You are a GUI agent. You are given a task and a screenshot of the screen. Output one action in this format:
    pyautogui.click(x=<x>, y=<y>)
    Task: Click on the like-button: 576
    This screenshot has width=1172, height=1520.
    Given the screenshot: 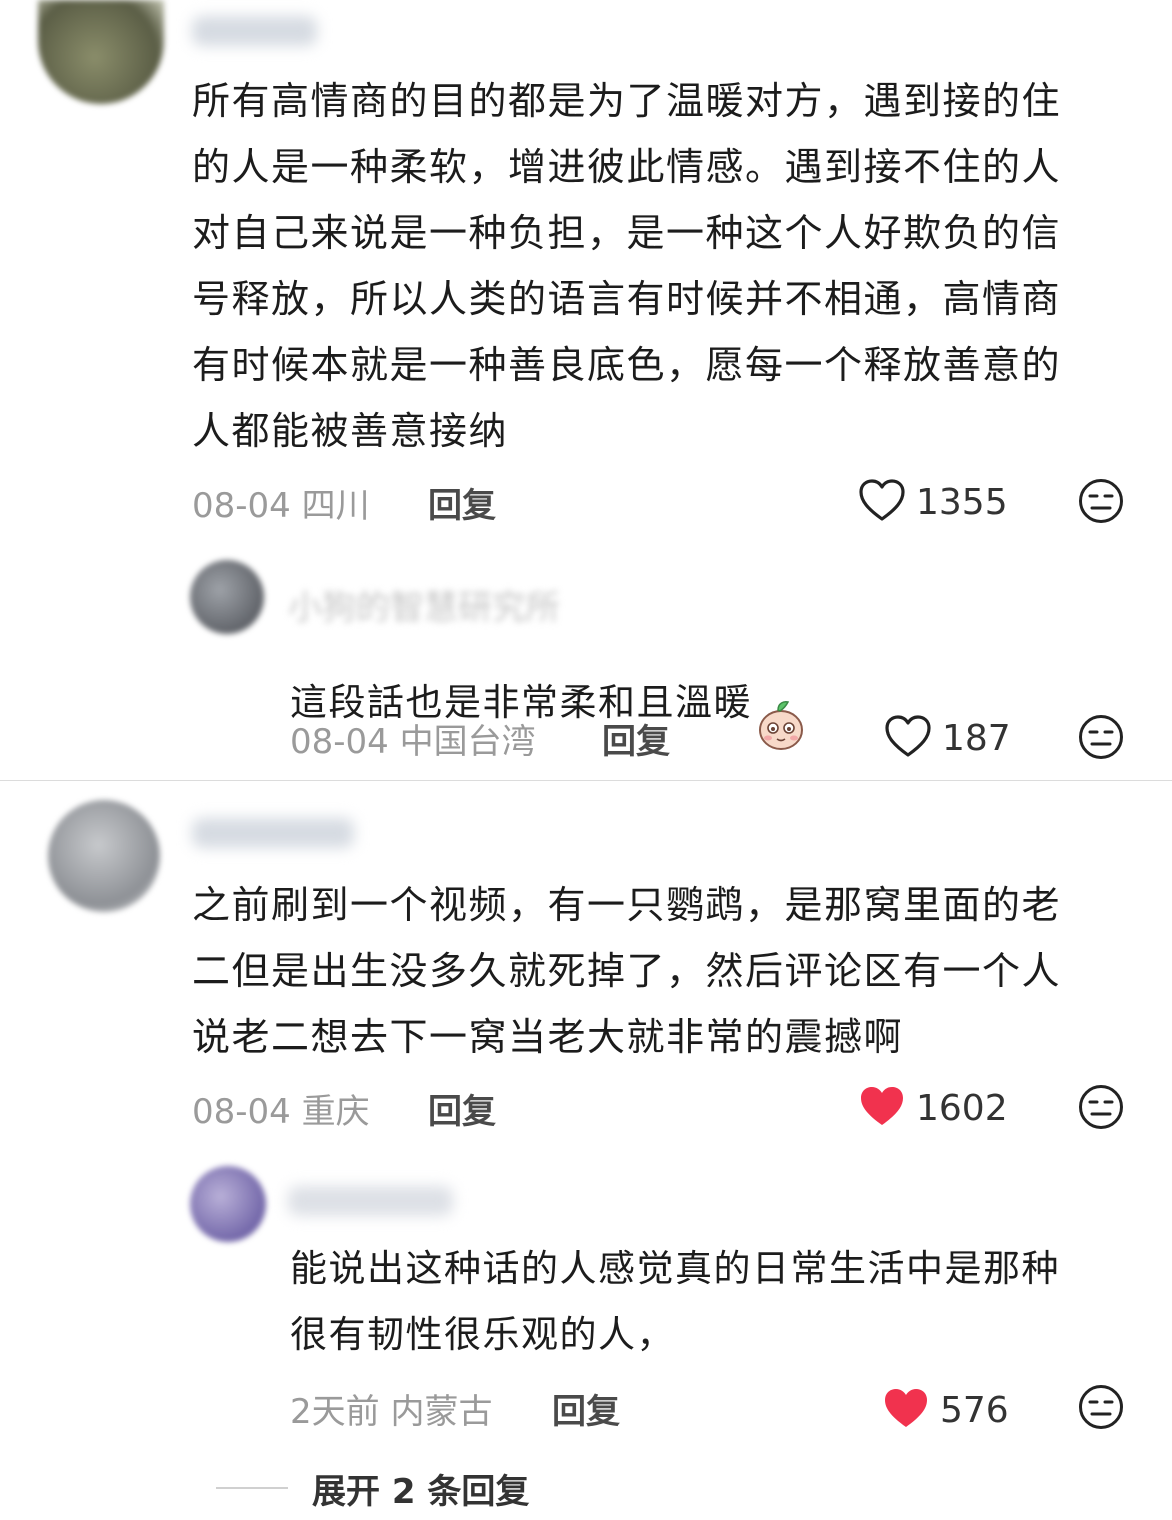 What is the action you would take?
    pyautogui.click(x=945, y=1410)
    